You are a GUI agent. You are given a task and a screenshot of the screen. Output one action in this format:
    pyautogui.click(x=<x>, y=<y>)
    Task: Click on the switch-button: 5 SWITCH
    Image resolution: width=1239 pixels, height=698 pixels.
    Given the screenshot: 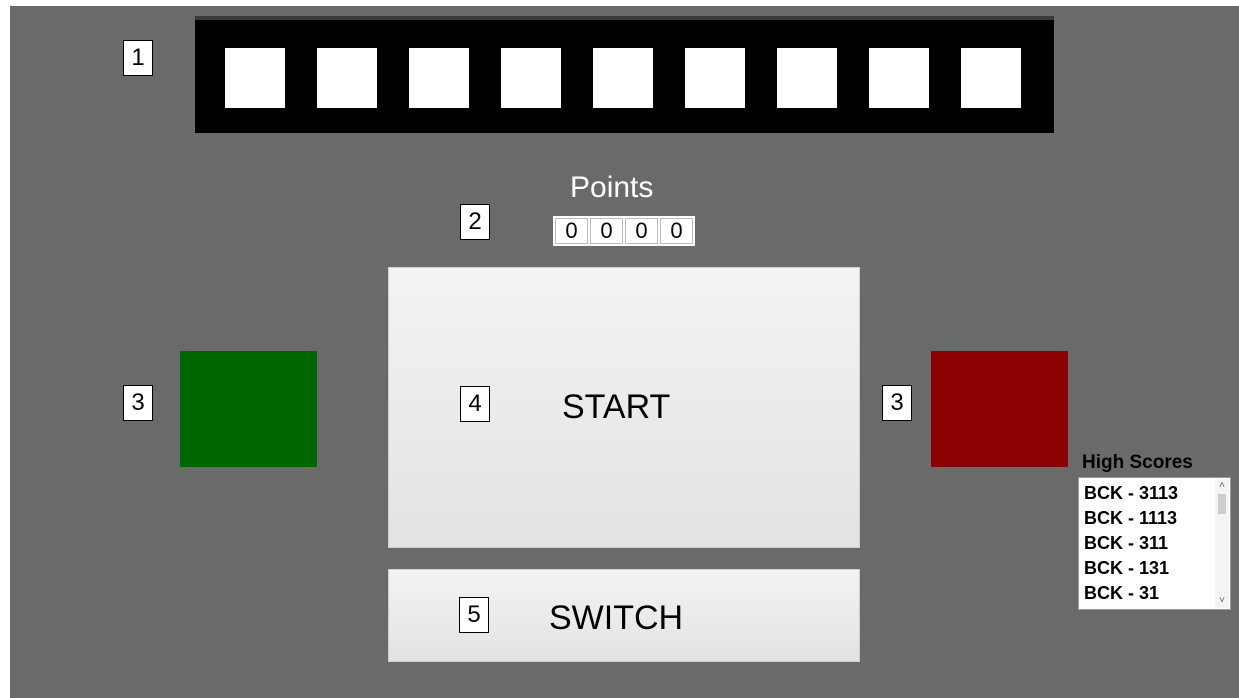 What is the action you would take?
    pyautogui.click(x=624, y=615)
    